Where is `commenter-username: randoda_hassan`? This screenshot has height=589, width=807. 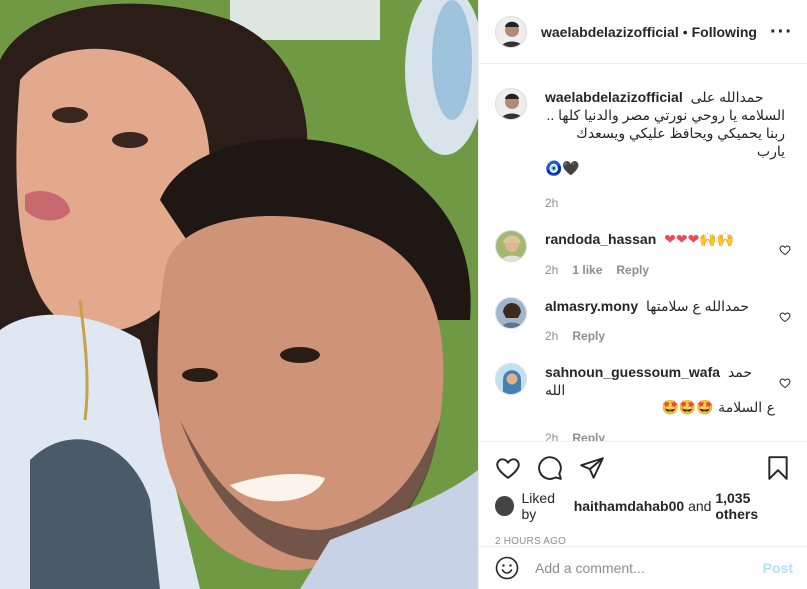 commenter-username: randoda_hassan is located at coordinates (600, 239).